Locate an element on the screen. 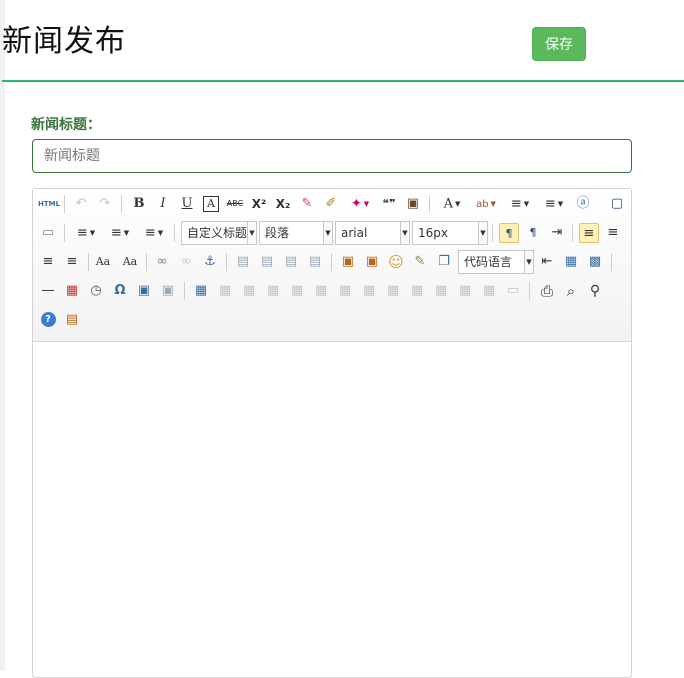 The width and height of the screenshot is (684, 678). table-op-6-icon: ▦ is located at coordinates (489, 291).